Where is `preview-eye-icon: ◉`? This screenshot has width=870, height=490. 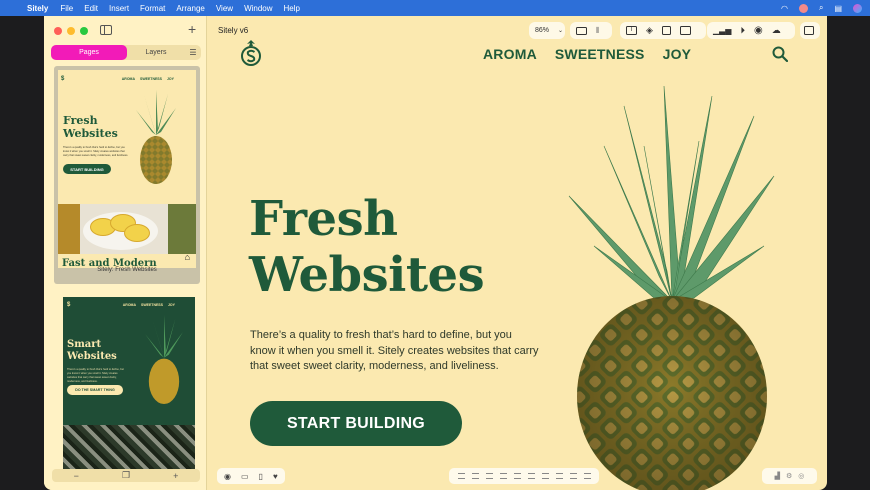
preview-eye-icon: ◉ is located at coordinates (758, 30).